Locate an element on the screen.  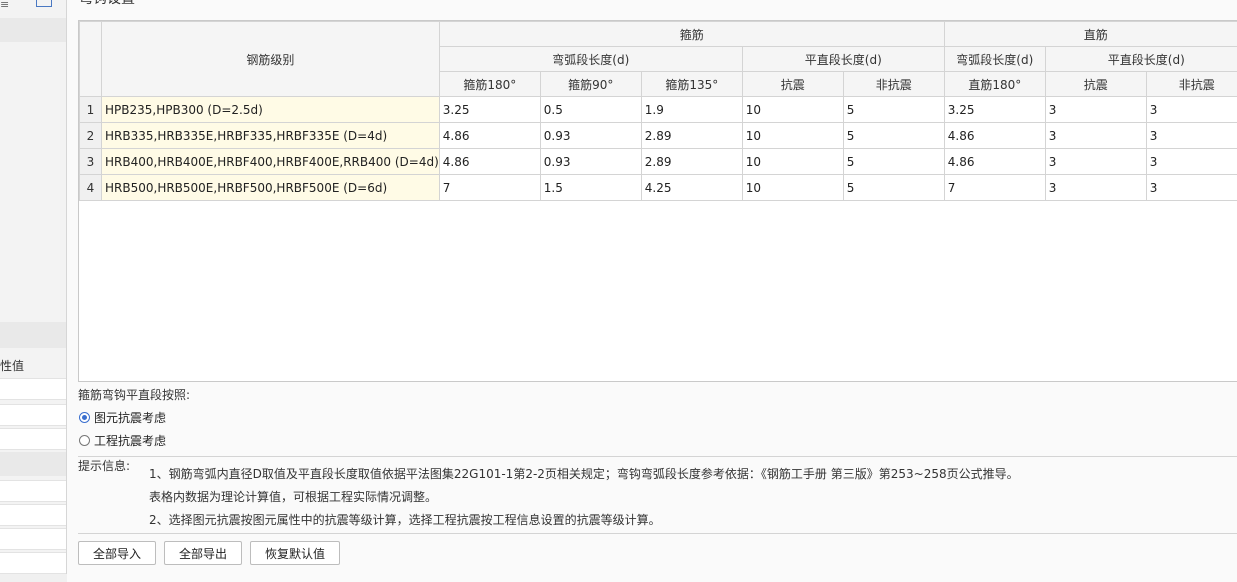
background-header is located at coordinates (33, 30).